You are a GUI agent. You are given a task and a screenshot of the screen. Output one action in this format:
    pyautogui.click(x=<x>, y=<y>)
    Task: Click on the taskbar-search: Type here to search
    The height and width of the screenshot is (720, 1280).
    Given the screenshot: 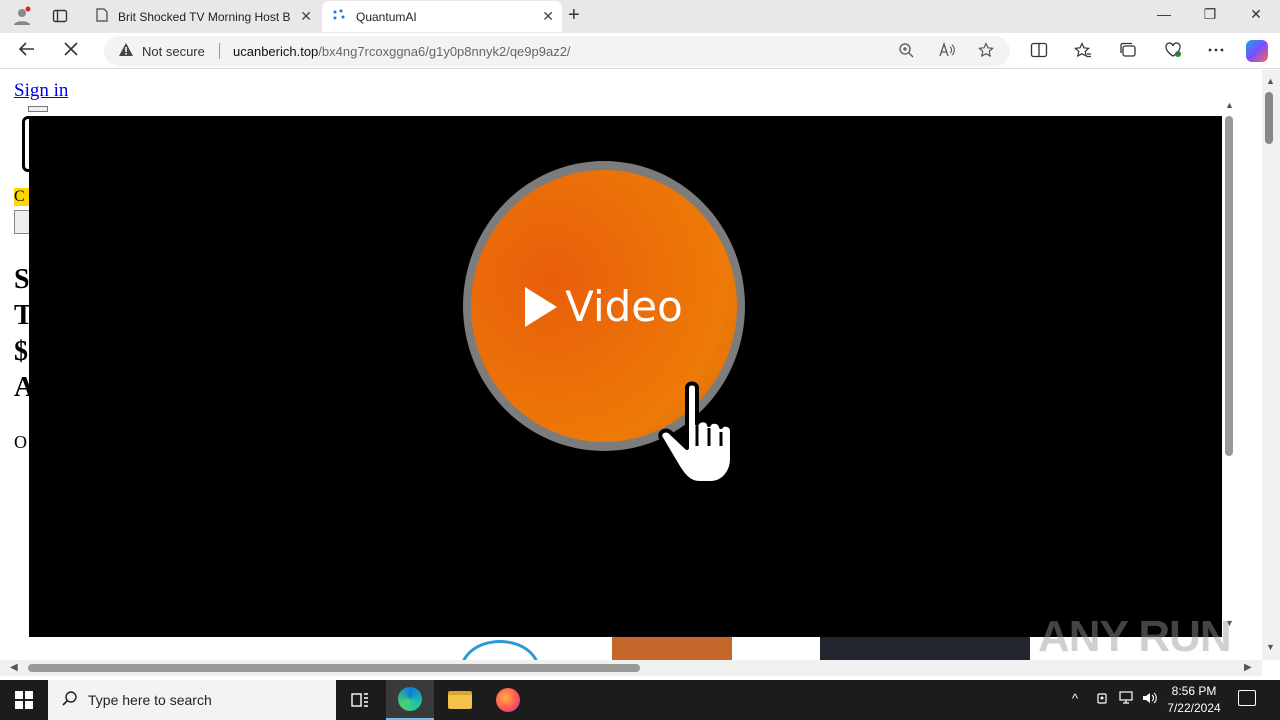 What is the action you would take?
    pyautogui.click(x=192, y=700)
    